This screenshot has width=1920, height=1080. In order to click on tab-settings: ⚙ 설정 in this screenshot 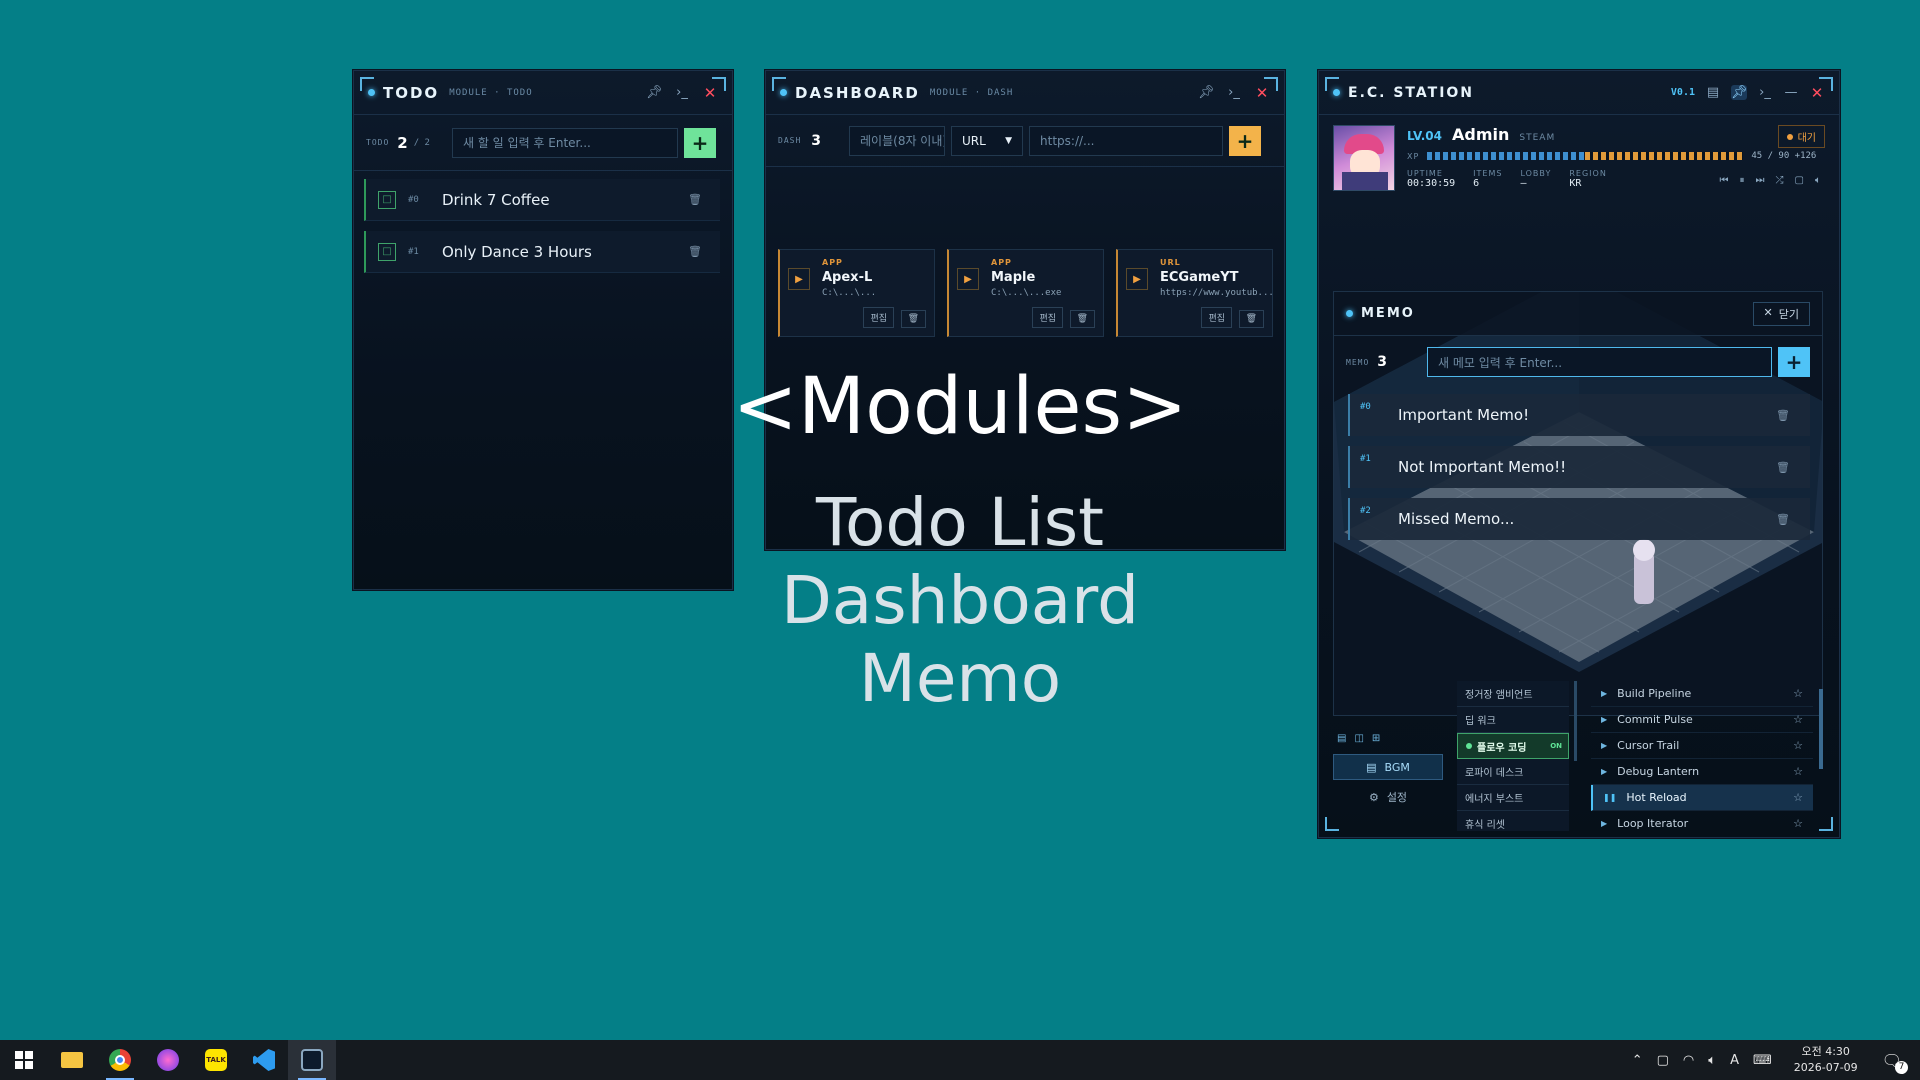, I will do `click(1388, 797)`.